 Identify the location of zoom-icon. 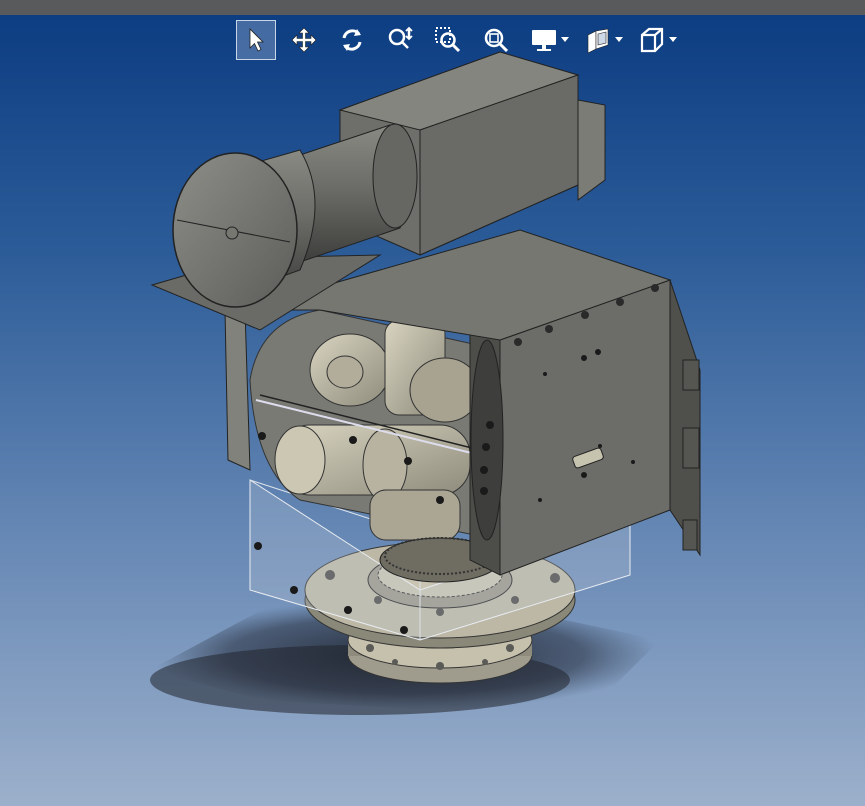
(400, 37).